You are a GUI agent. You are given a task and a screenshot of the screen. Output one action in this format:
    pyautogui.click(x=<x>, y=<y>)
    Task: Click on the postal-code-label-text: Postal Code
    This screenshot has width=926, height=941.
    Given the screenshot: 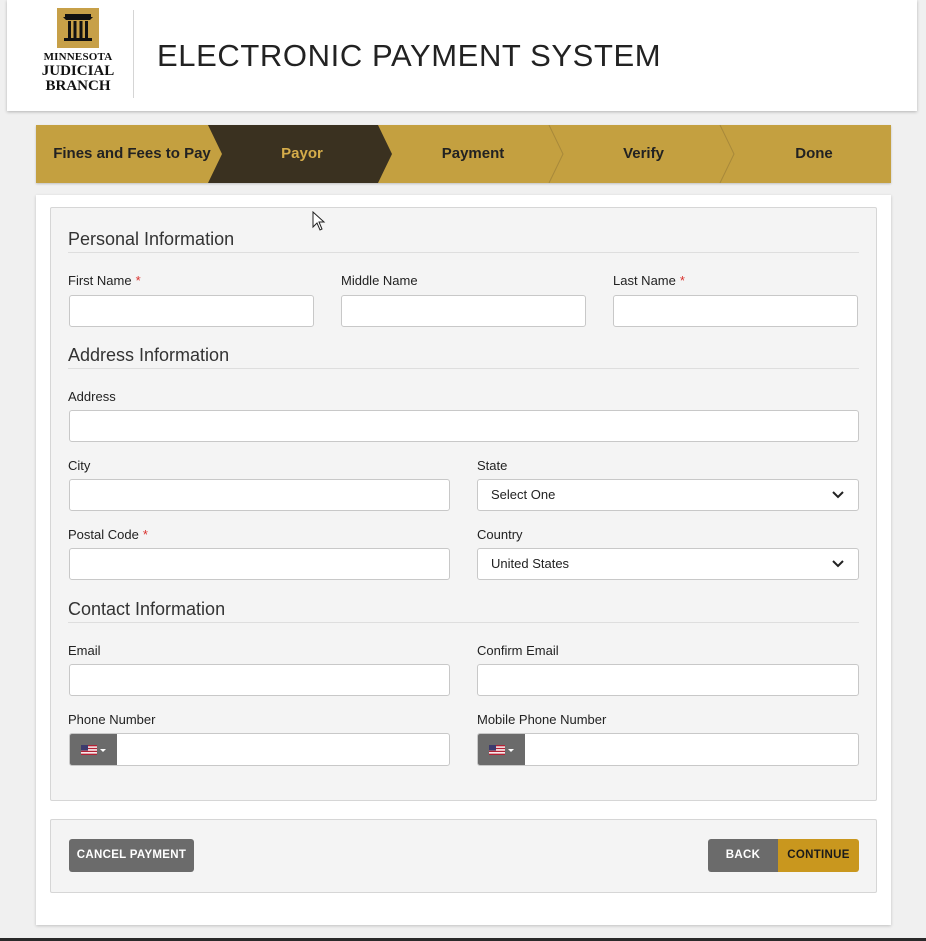 What is the action you would take?
    pyautogui.click(x=103, y=534)
    